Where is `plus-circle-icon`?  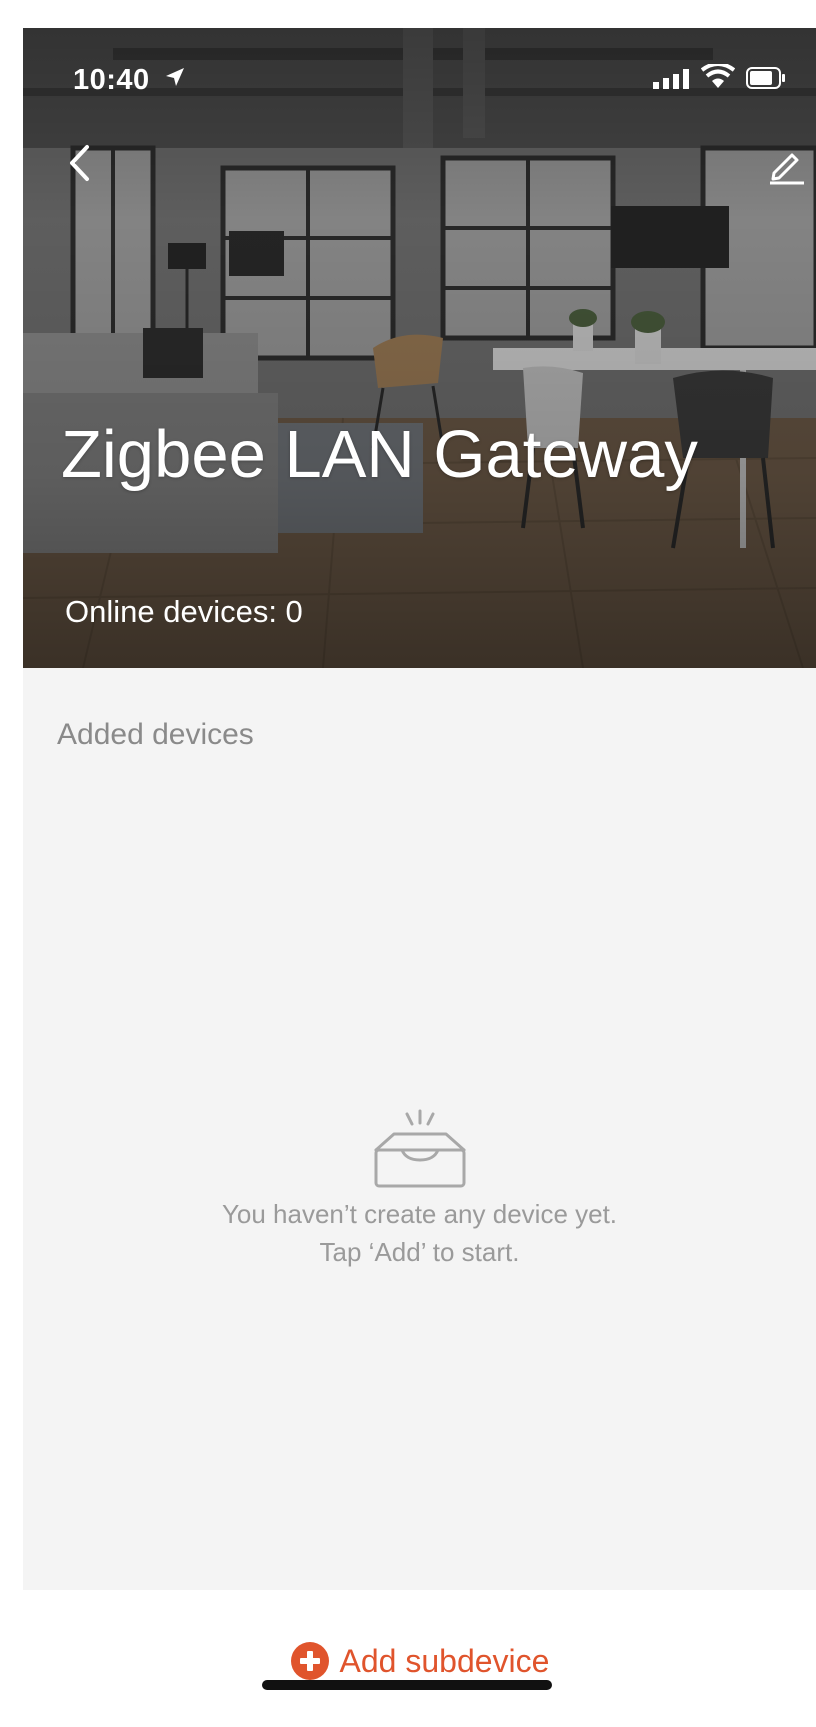
plus-circle-icon is located at coordinates (309, 1661).